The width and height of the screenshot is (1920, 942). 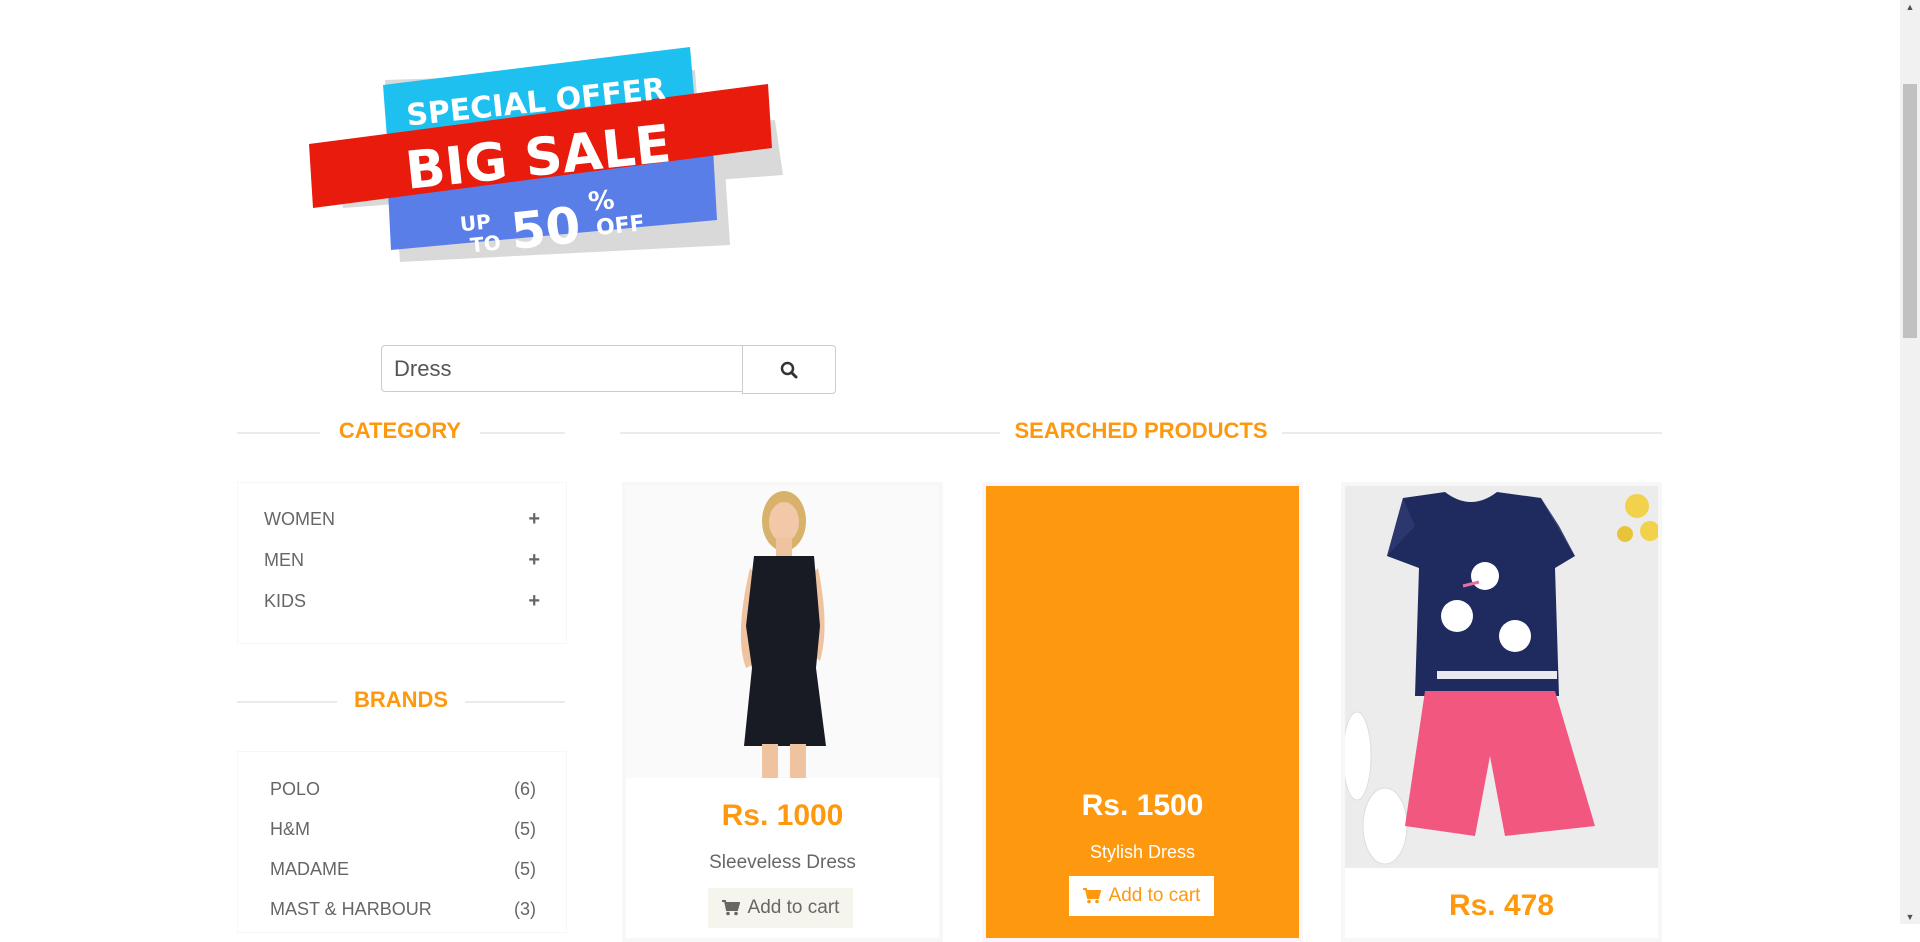 I want to click on search-bar, so click(x=608, y=369).